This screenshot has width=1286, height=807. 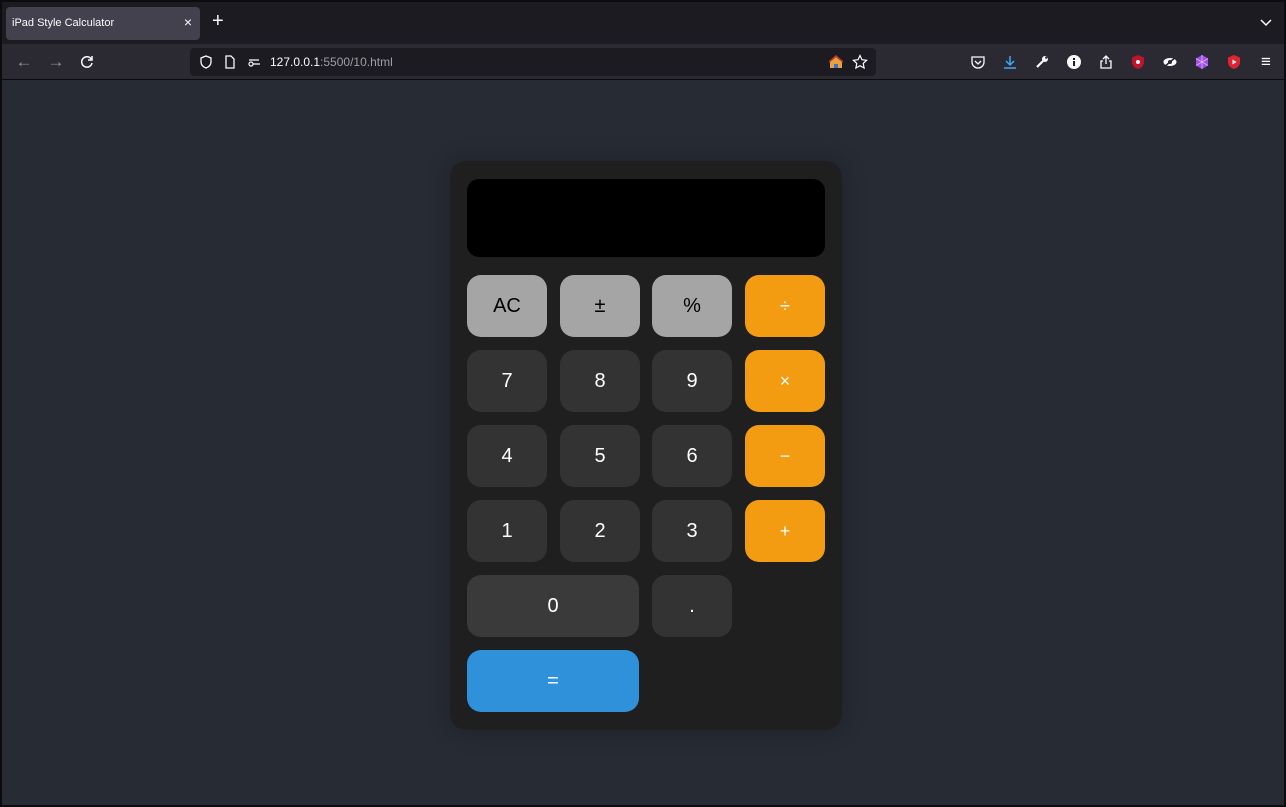 I want to click on pocket-icon, so click(x=978, y=62).